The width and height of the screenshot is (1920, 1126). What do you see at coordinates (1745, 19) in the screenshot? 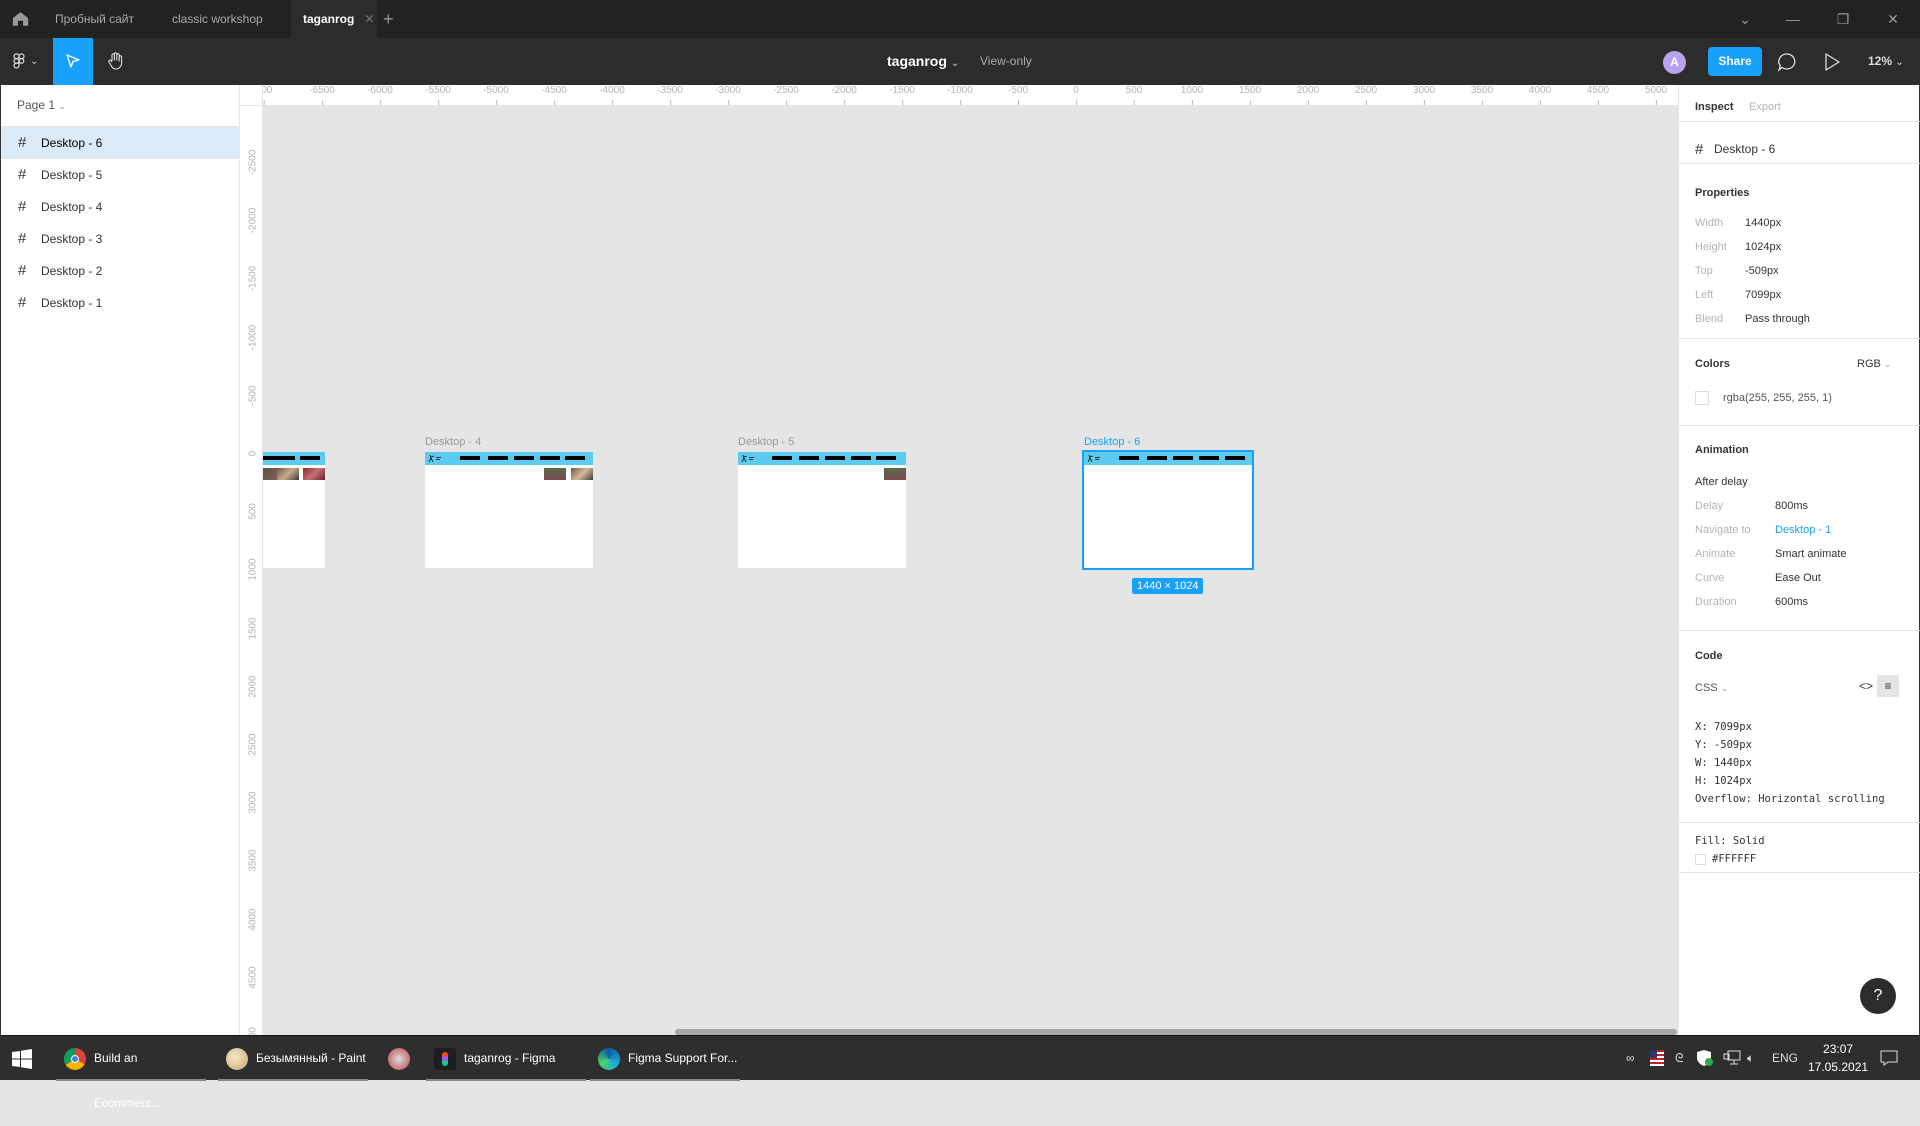
I see `tabs-dropdown-icon: ⌄` at bounding box center [1745, 19].